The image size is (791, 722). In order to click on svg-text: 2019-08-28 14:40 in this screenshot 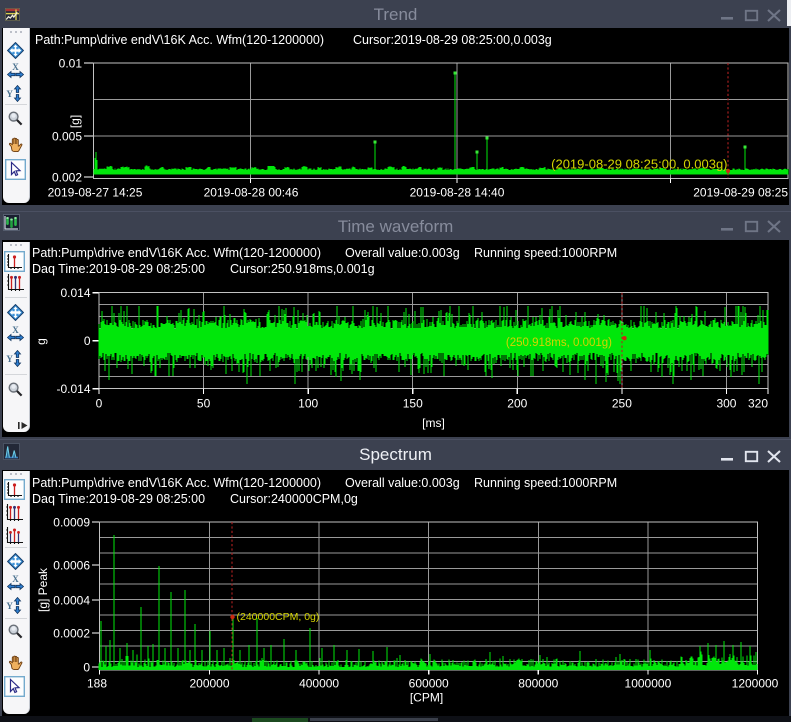, I will do `click(457, 193)`.